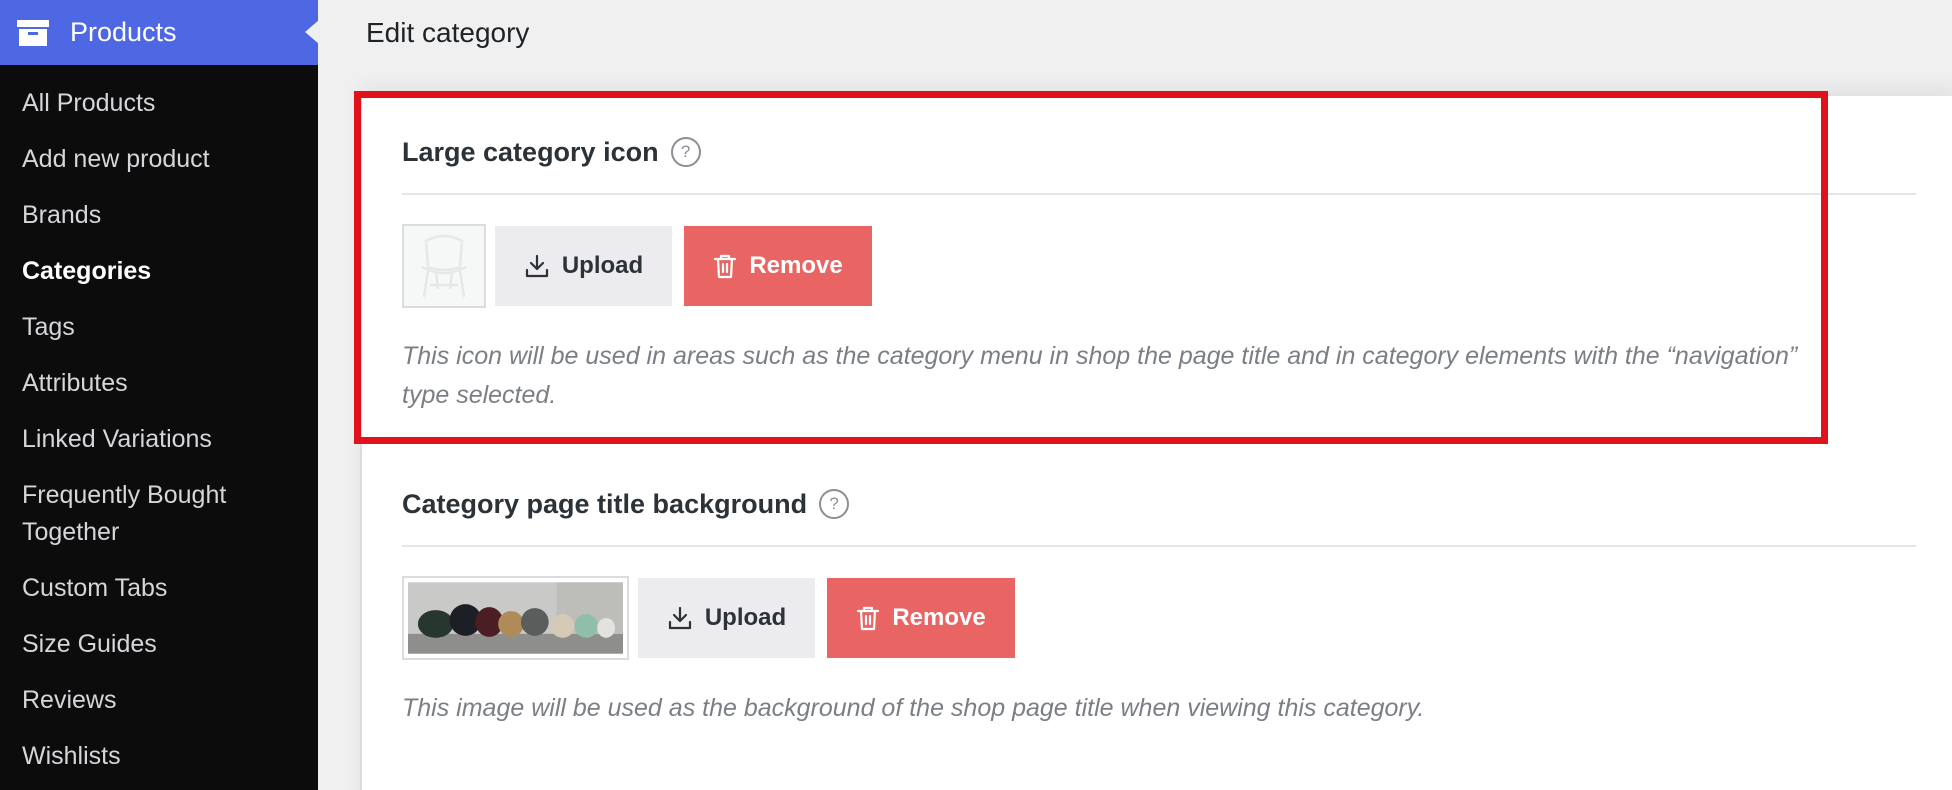 This screenshot has height=790, width=1952. I want to click on sidebar-item-custom-tabs: Custom Tabs, so click(159, 588).